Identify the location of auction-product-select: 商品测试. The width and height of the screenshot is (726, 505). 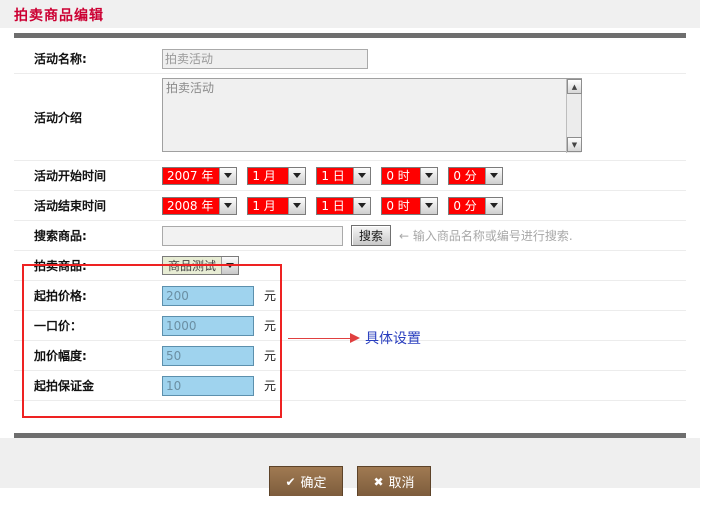
(201, 265).